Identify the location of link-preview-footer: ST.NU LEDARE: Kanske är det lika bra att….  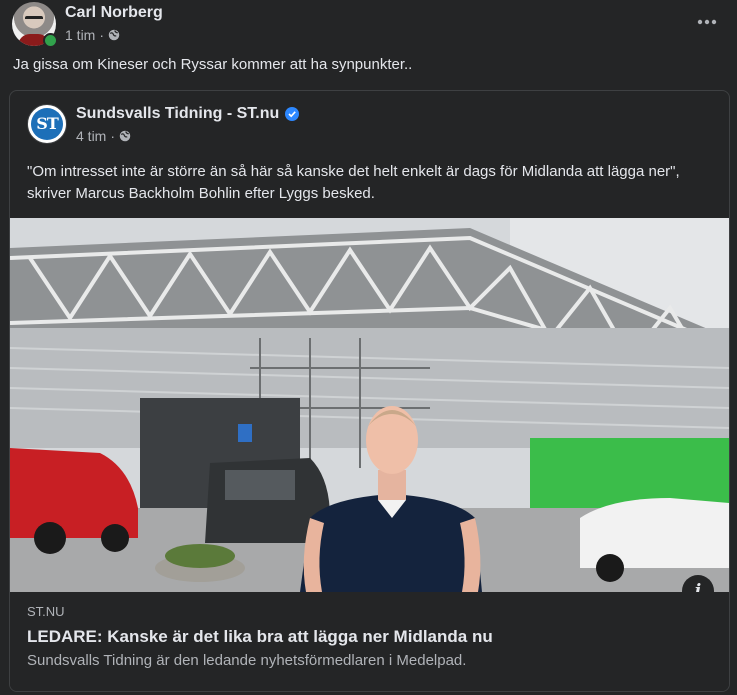
(369, 641).